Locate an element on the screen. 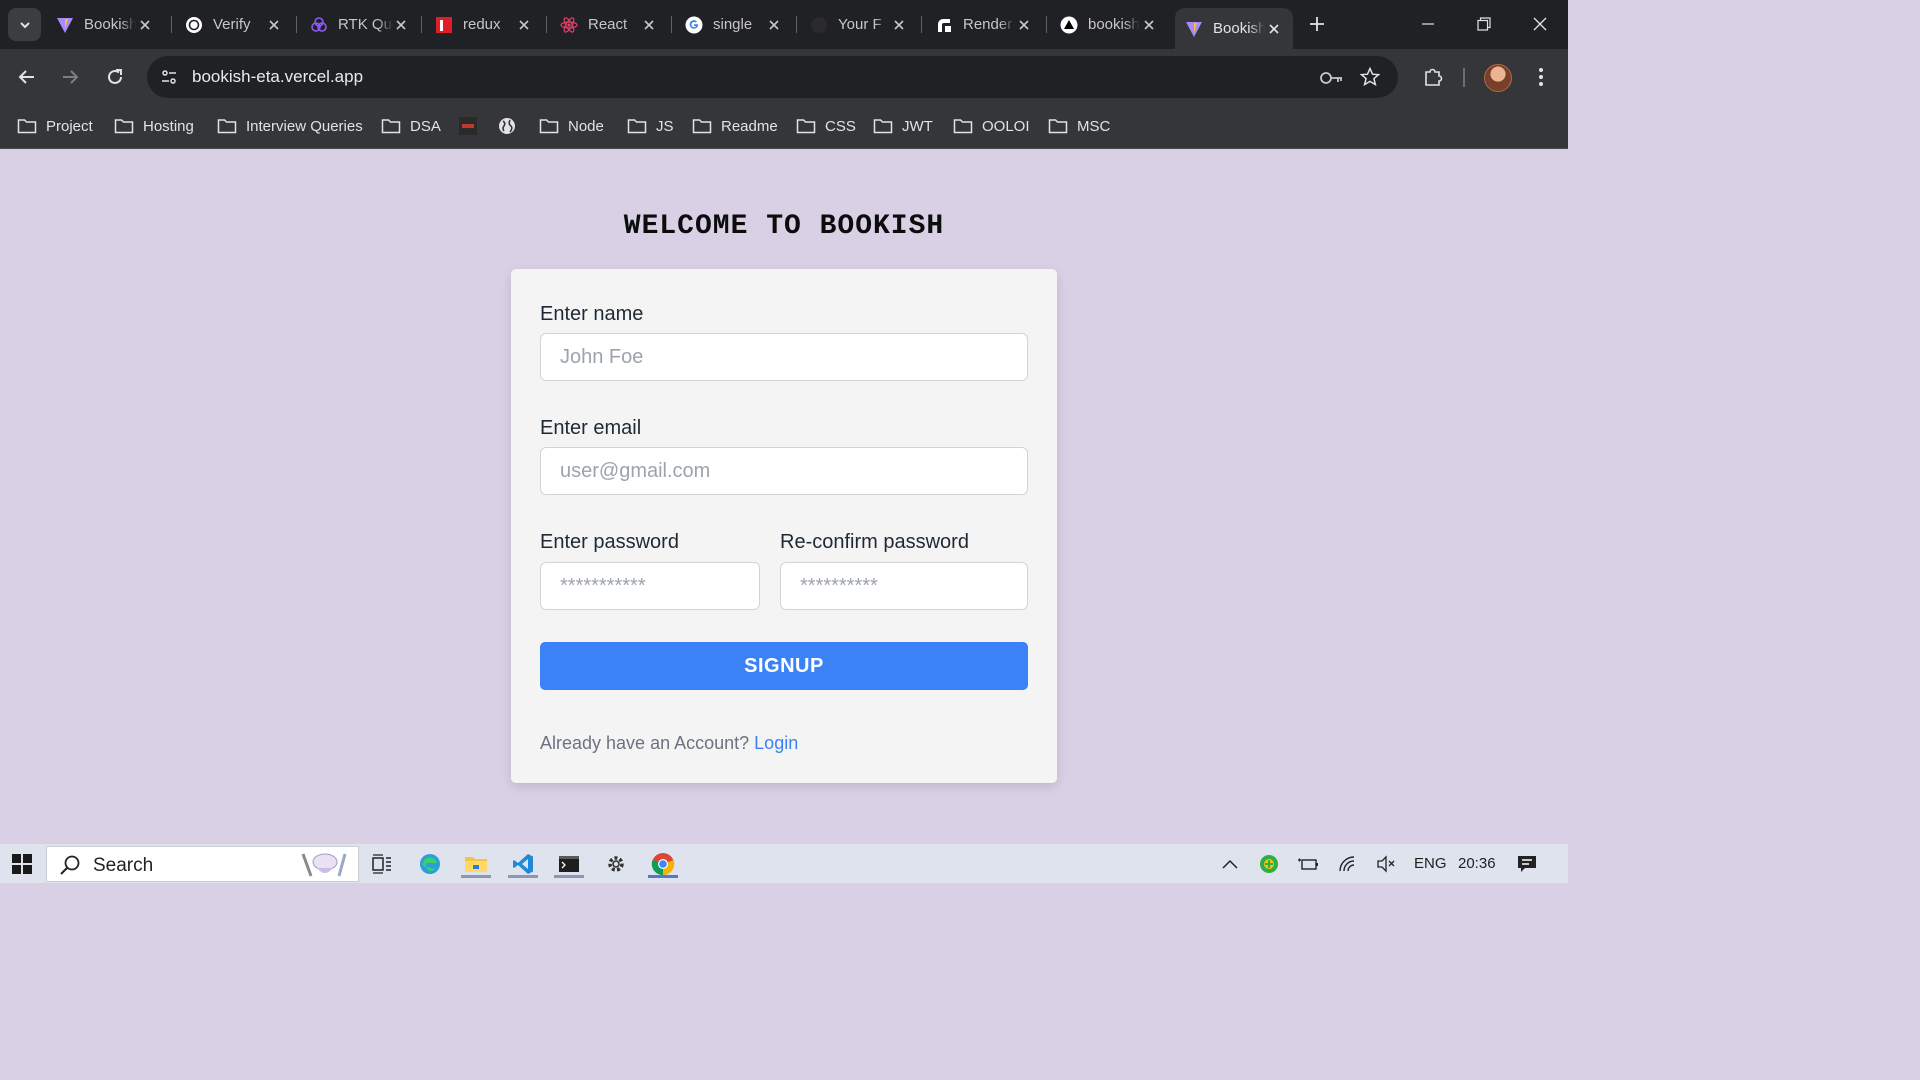 Image resolution: width=1920 pixels, height=1080 pixels. password-key-icon is located at coordinates (1332, 78).